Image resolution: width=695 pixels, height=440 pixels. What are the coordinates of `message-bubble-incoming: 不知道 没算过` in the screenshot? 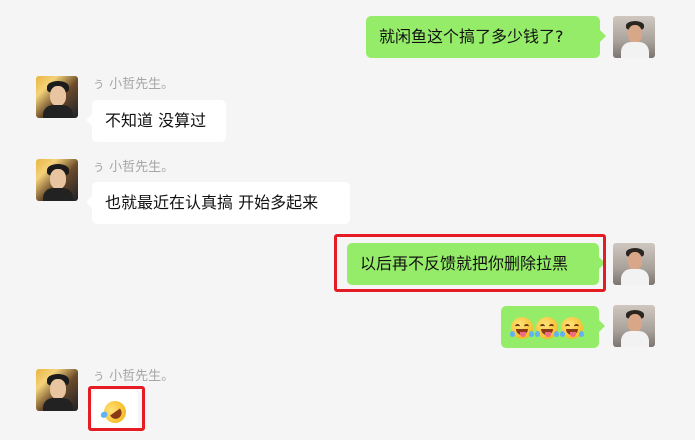 It's located at (156, 121).